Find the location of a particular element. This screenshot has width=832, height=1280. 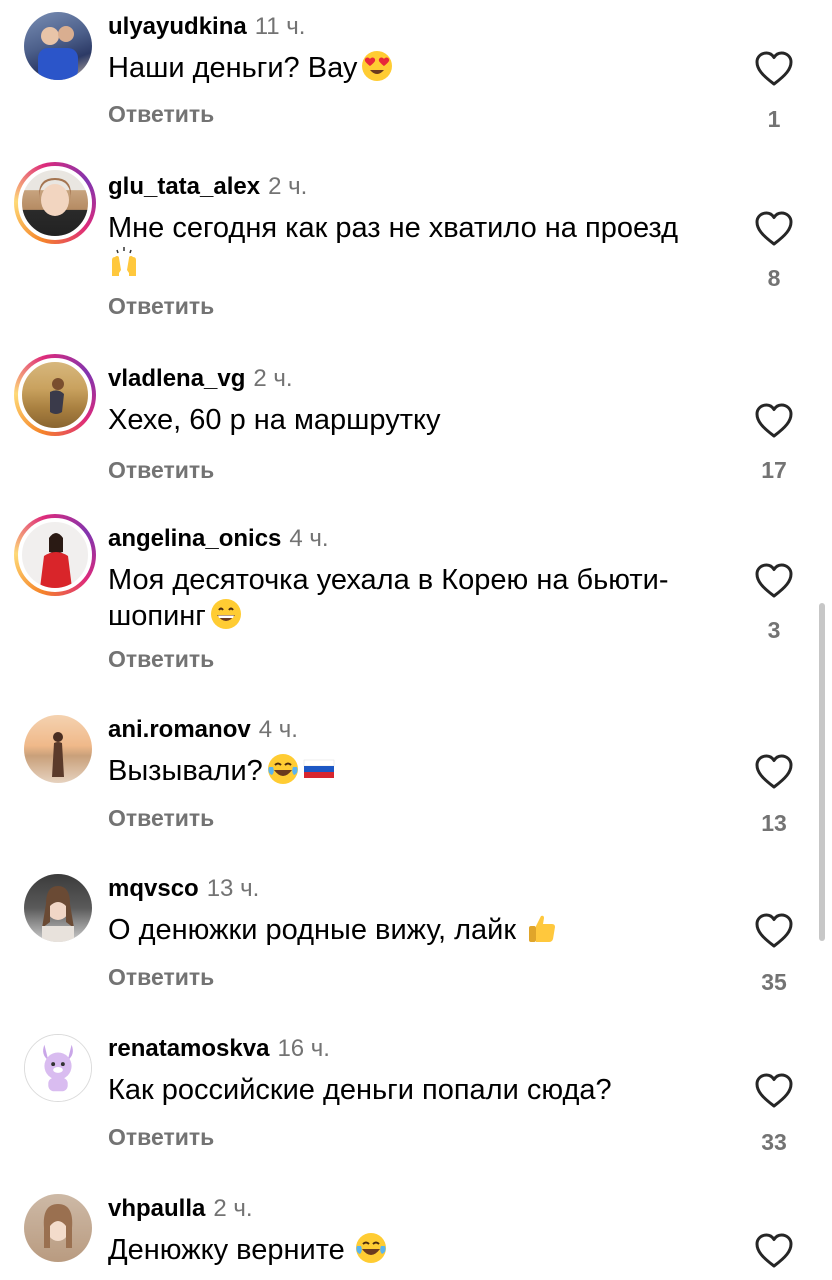

like-count: 8 is located at coordinates (774, 278).